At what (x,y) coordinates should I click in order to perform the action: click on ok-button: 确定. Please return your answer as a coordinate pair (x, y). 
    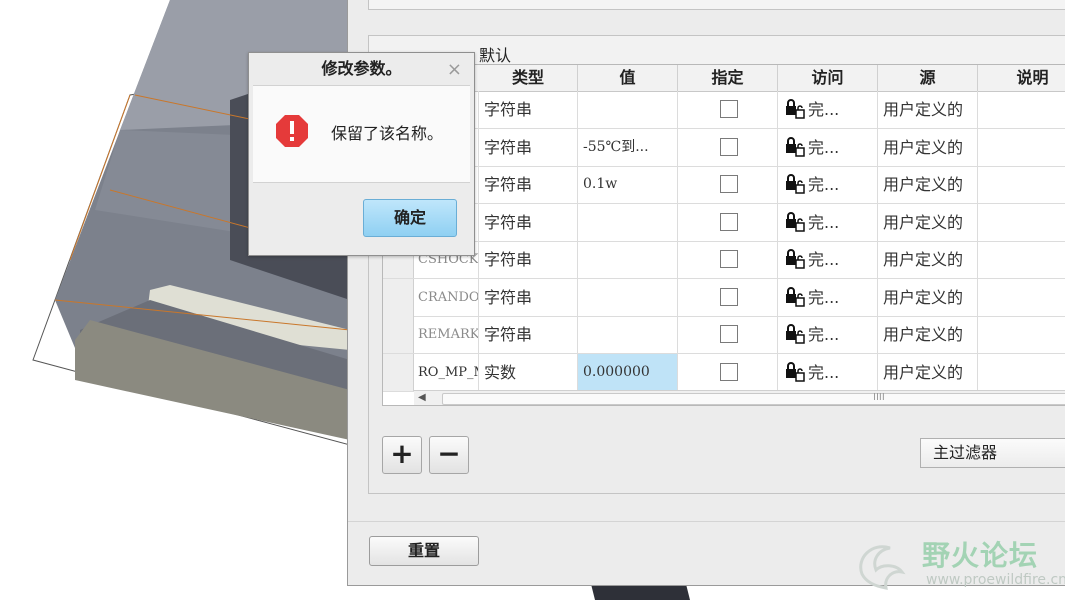
    Looking at the image, I should click on (410, 218).